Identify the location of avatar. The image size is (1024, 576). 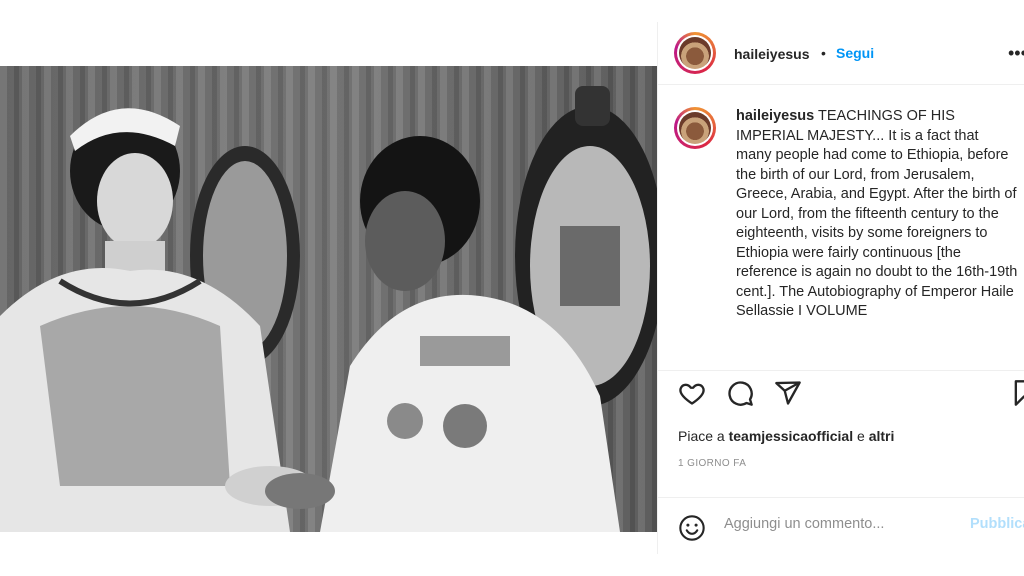
(695, 53).